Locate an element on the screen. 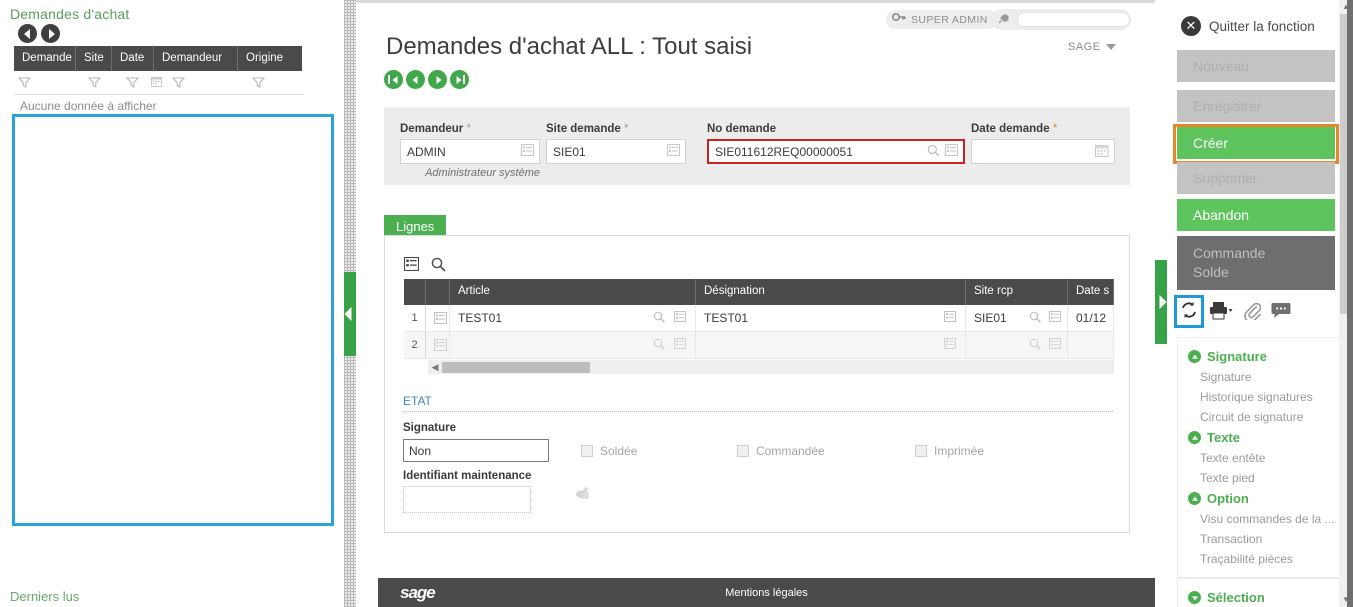 Image resolution: width=1353 pixels, height=607 pixels. lignes-col-article: Article is located at coordinates (573, 292).